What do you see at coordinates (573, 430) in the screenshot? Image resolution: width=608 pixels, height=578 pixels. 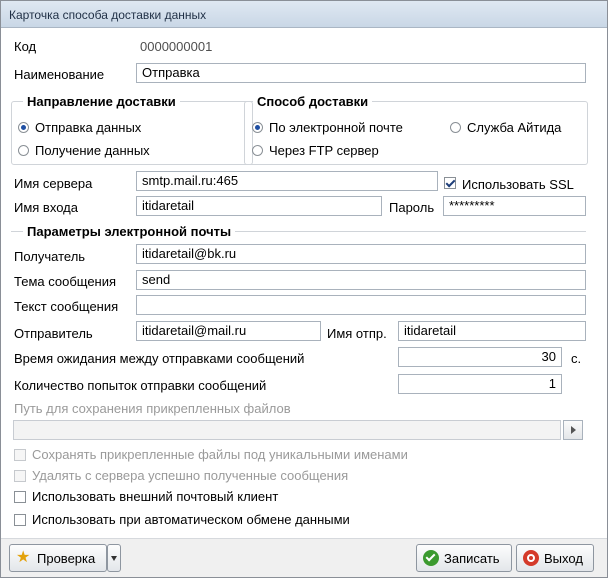 I see `browse-path-button` at bounding box center [573, 430].